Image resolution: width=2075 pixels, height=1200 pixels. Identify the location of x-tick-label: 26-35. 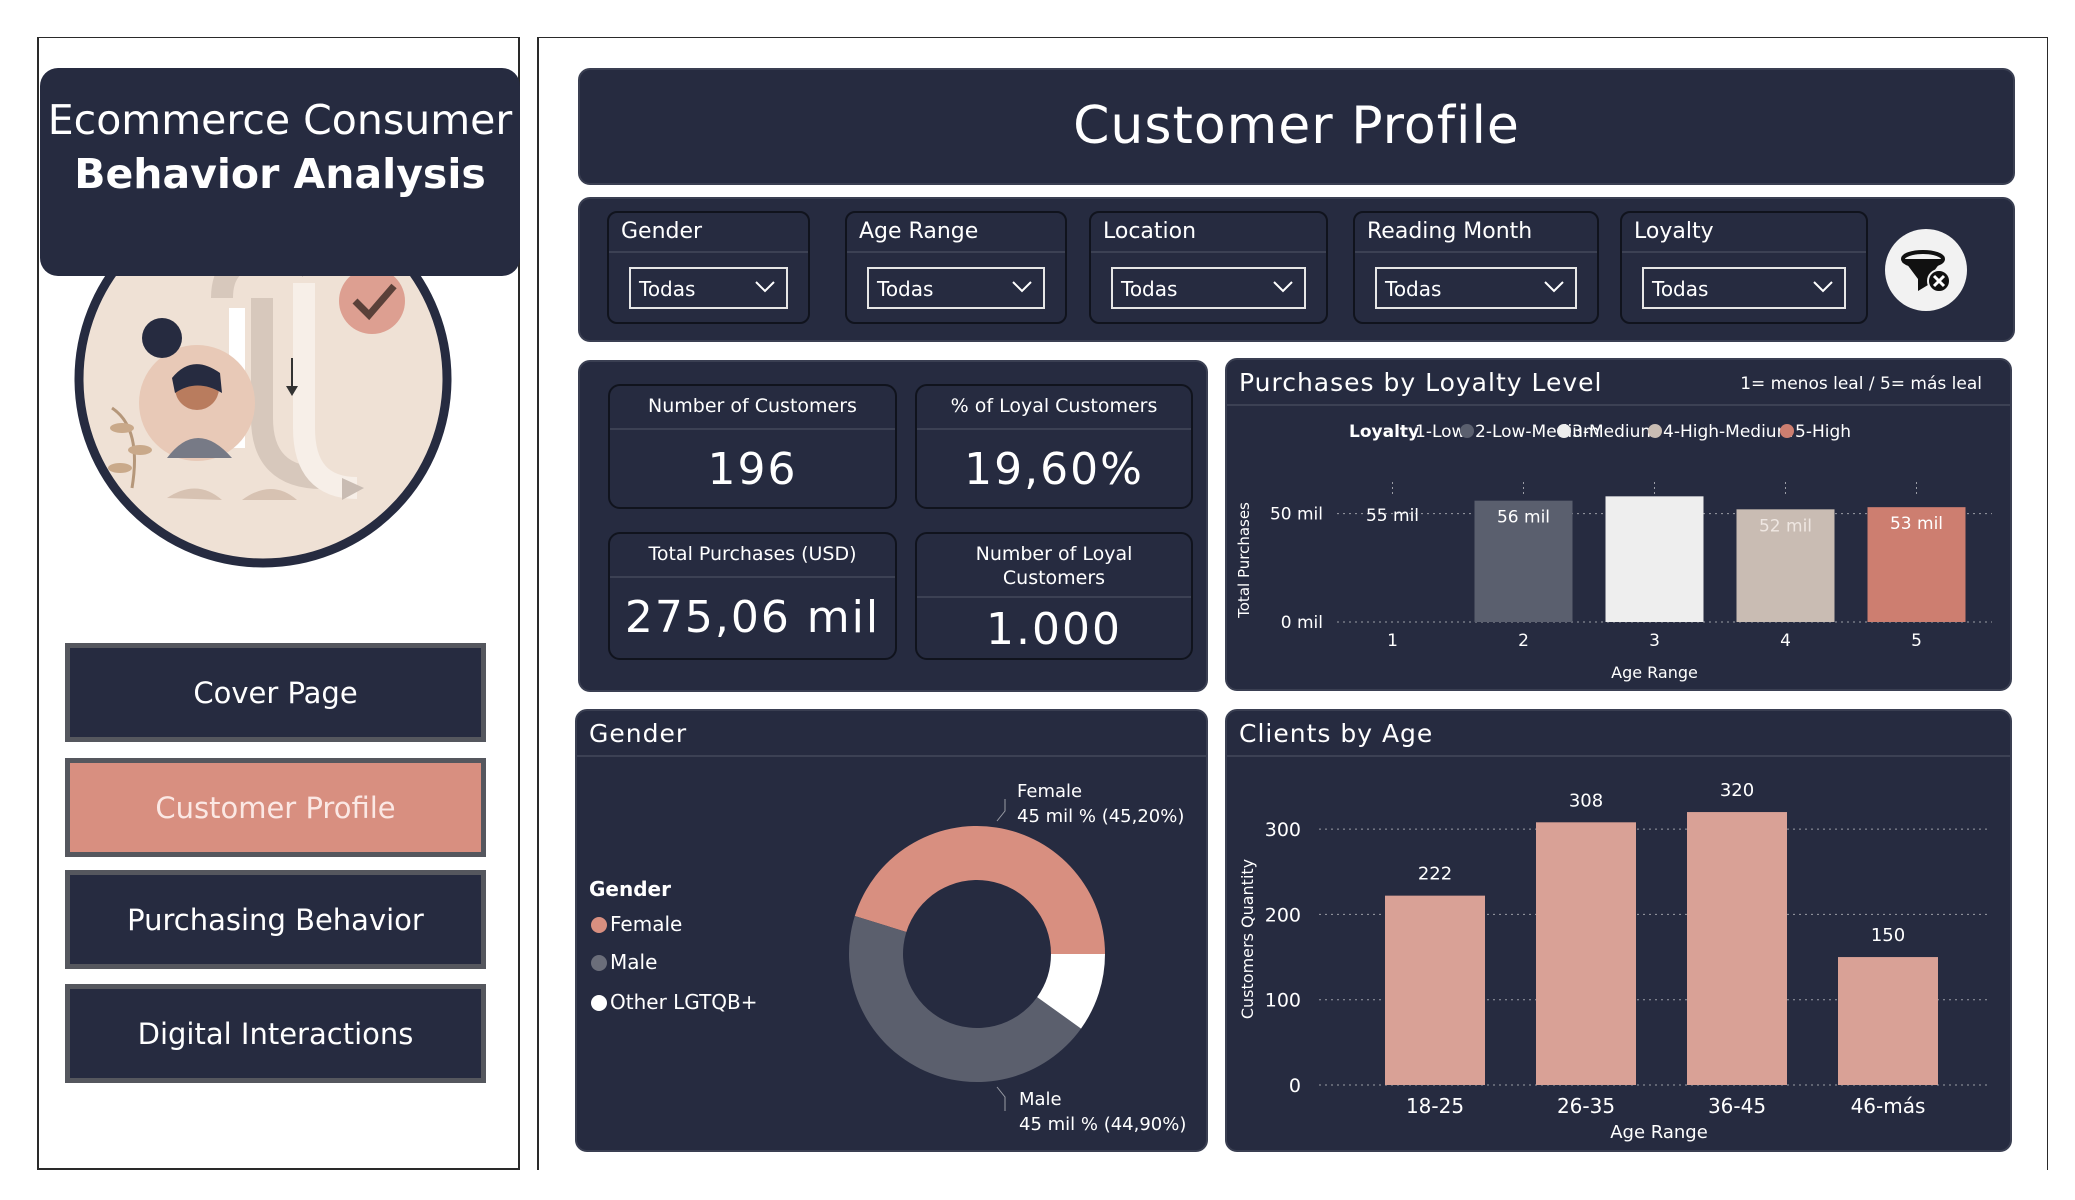
(1586, 1106).